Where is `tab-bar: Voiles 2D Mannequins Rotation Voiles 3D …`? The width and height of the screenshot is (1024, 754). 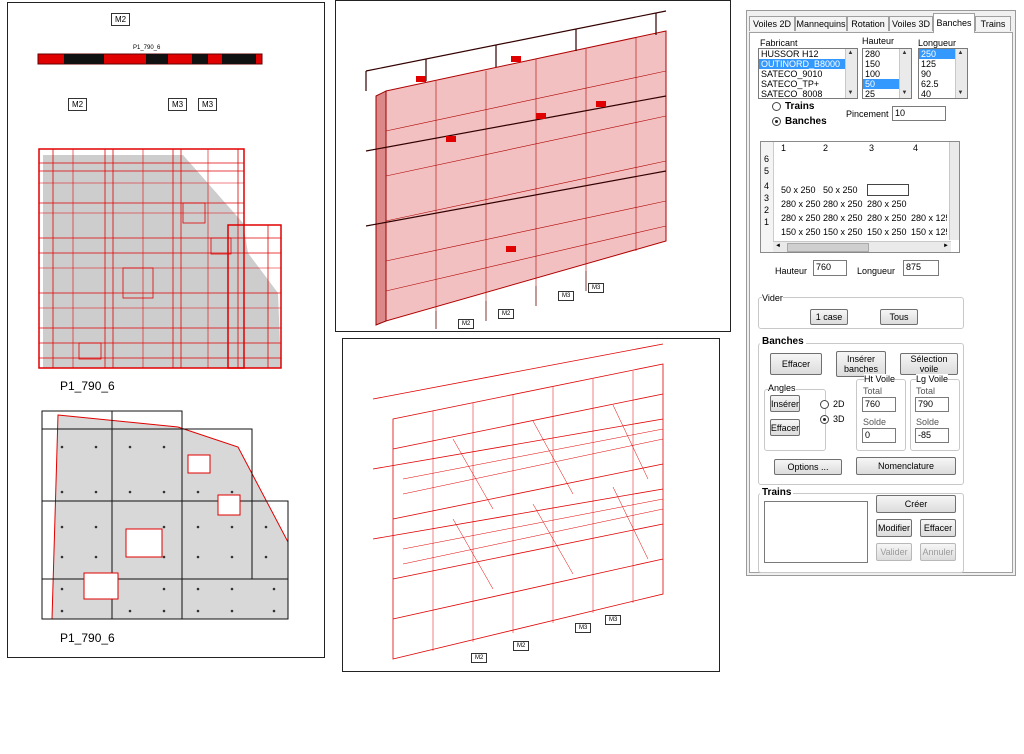 tab-bar: Voiles 2D Mannequins Rotation Voiles 3D … is located at coordinates (881, 22).